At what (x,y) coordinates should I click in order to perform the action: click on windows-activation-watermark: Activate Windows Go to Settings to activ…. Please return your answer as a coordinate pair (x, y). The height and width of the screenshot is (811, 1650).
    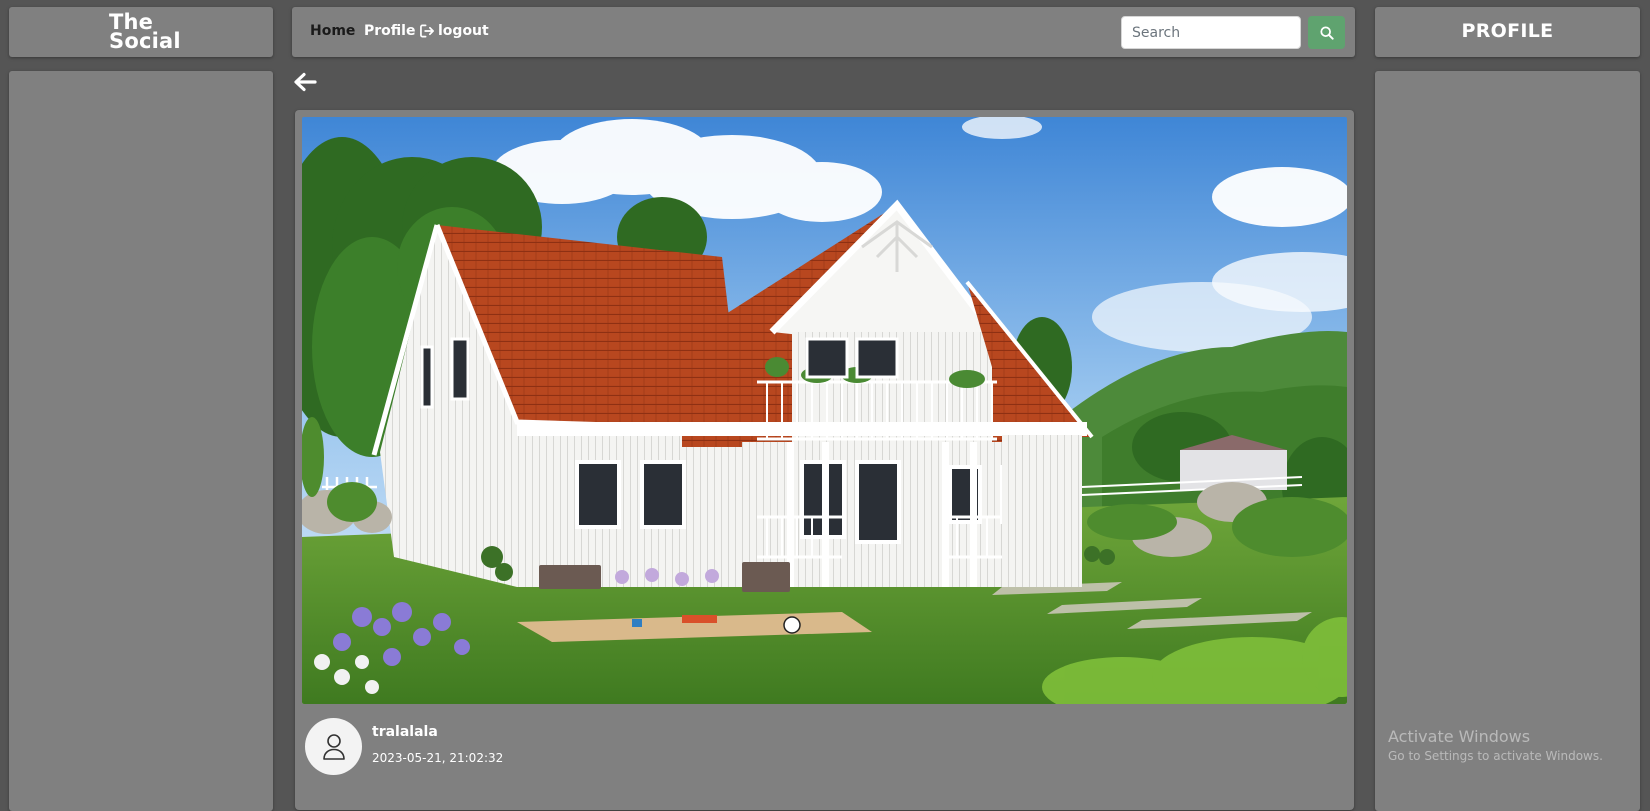
    Looking at the image, I should click on (1495, 746).